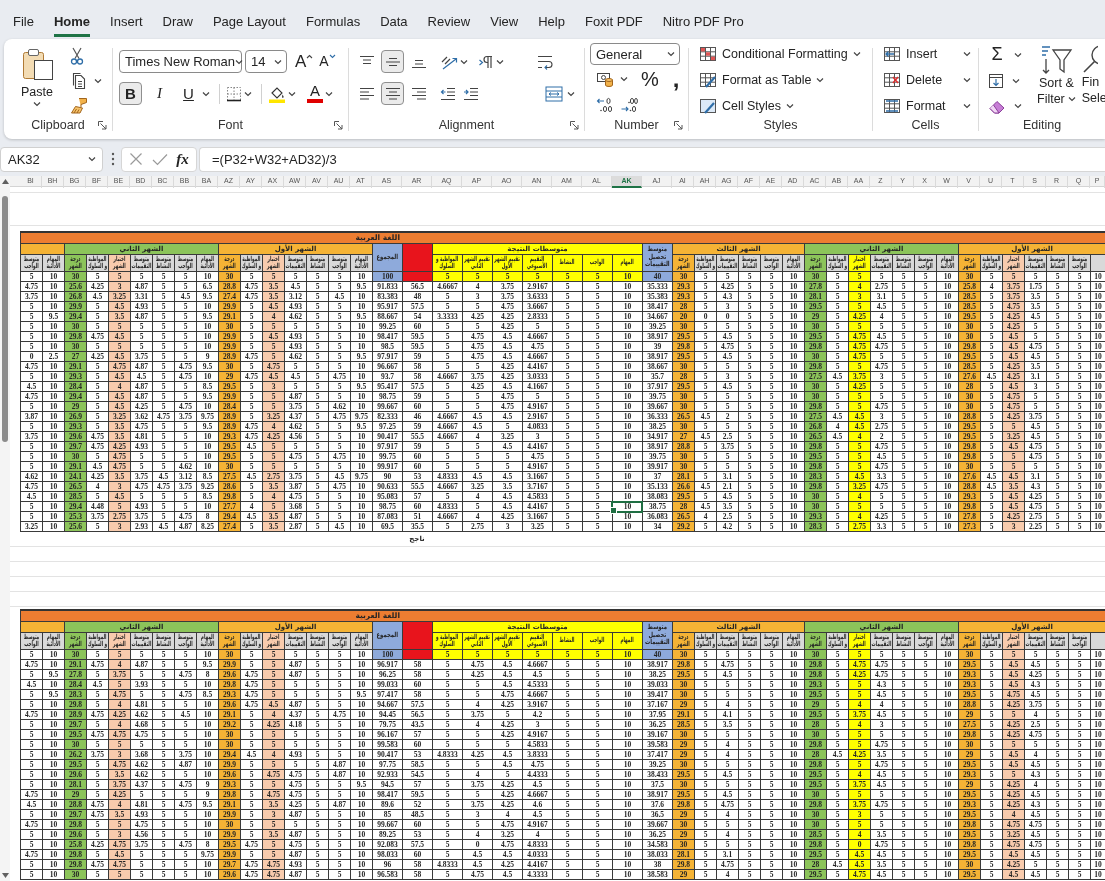 Image resolution: width=1105 pixels, height=881 pixels. What do you see at coordinates (892, 54) in the screenshot?
I see `grid-arrow-icon` at bounding box center [892, 54].